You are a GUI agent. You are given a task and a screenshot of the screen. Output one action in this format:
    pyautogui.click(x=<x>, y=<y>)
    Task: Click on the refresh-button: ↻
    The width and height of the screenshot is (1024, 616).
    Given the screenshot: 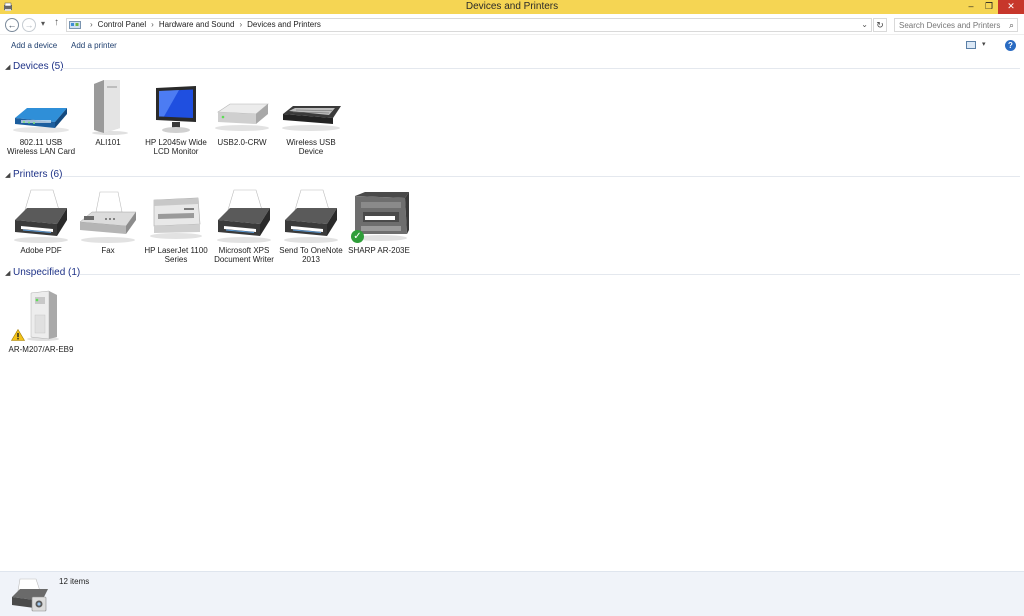 What is the action you would take?
    pyautogui.click(x=880, y=25)
    